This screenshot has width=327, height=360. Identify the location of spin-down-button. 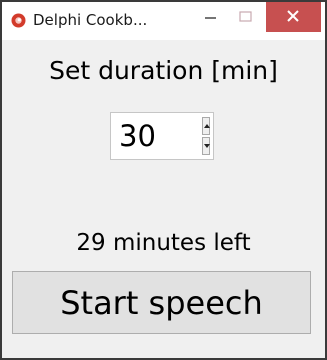
(206, 146).